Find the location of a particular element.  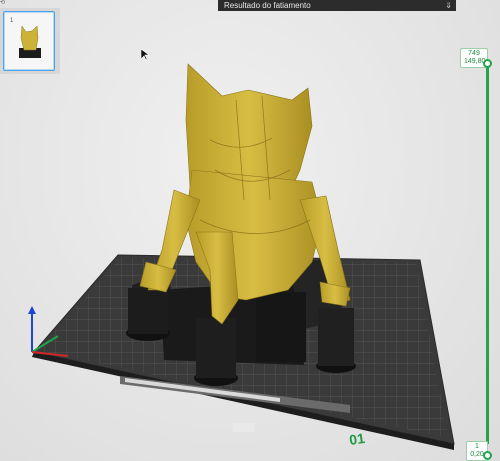

bottom-layer-number: 1 is located at coordinates (477, 446).